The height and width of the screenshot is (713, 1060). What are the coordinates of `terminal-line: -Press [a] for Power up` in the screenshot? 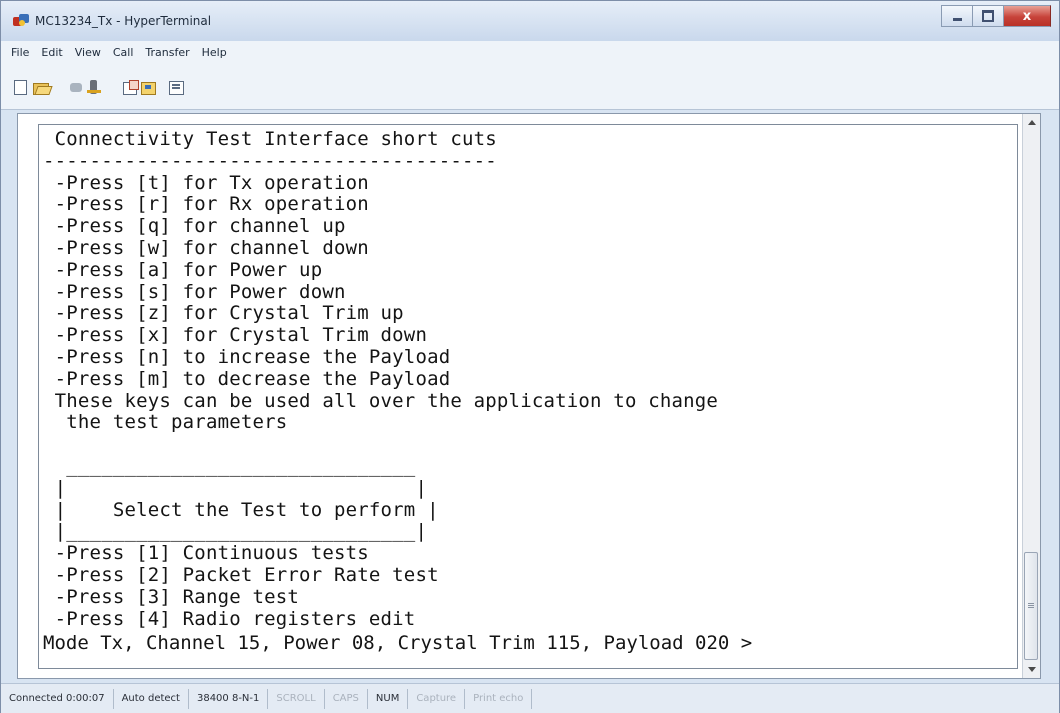 It's located at (183, 269).